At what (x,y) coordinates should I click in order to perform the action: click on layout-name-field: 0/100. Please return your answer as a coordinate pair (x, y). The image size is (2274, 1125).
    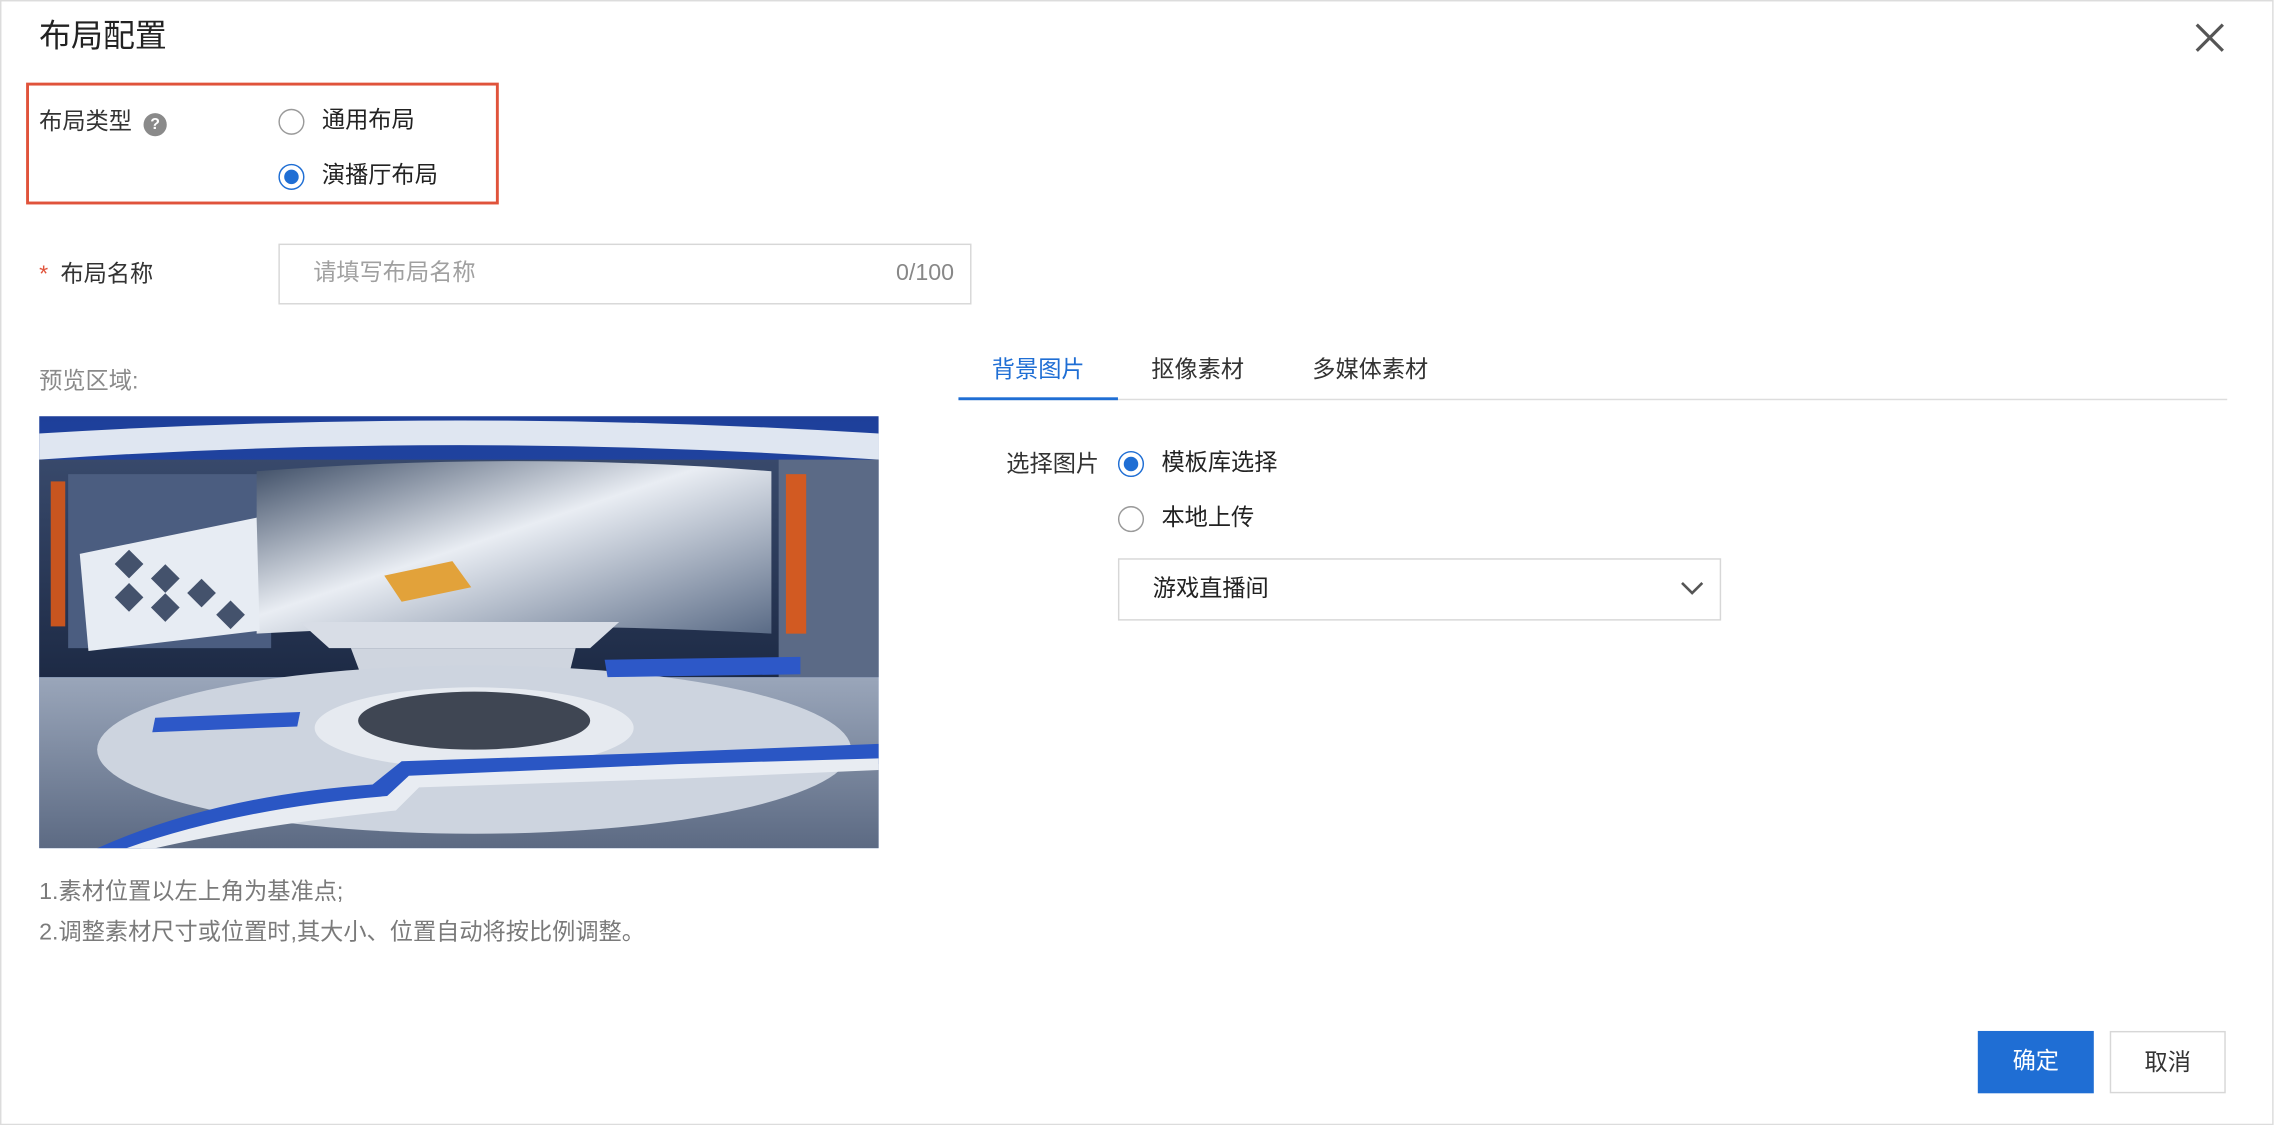
    Looking at the image, I should click on (625, 274).